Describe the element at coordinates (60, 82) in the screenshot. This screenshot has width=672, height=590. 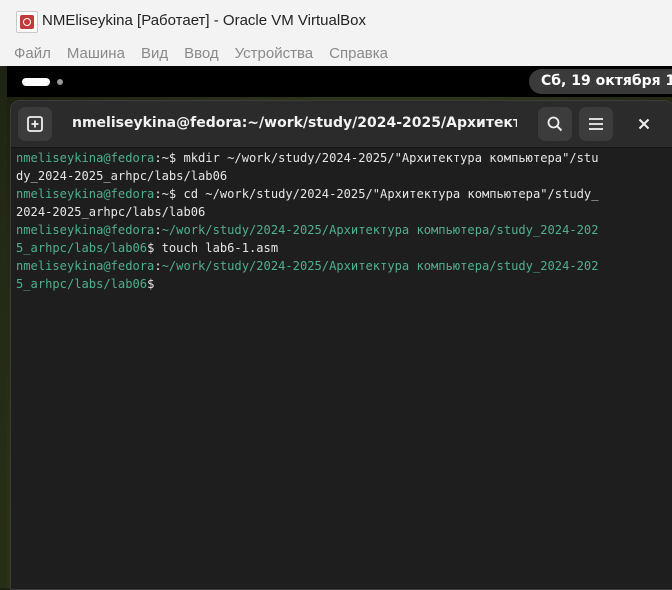
I see `workspace-dot` at that location.